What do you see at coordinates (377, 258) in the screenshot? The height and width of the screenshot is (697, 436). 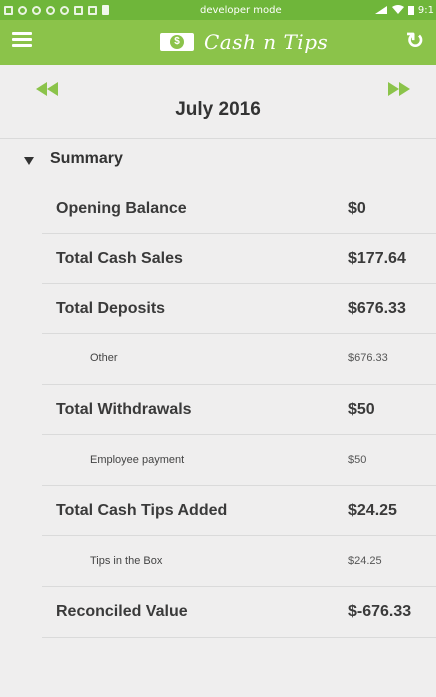 I see `row-value: $177.64` at bounding box center [377, 258].